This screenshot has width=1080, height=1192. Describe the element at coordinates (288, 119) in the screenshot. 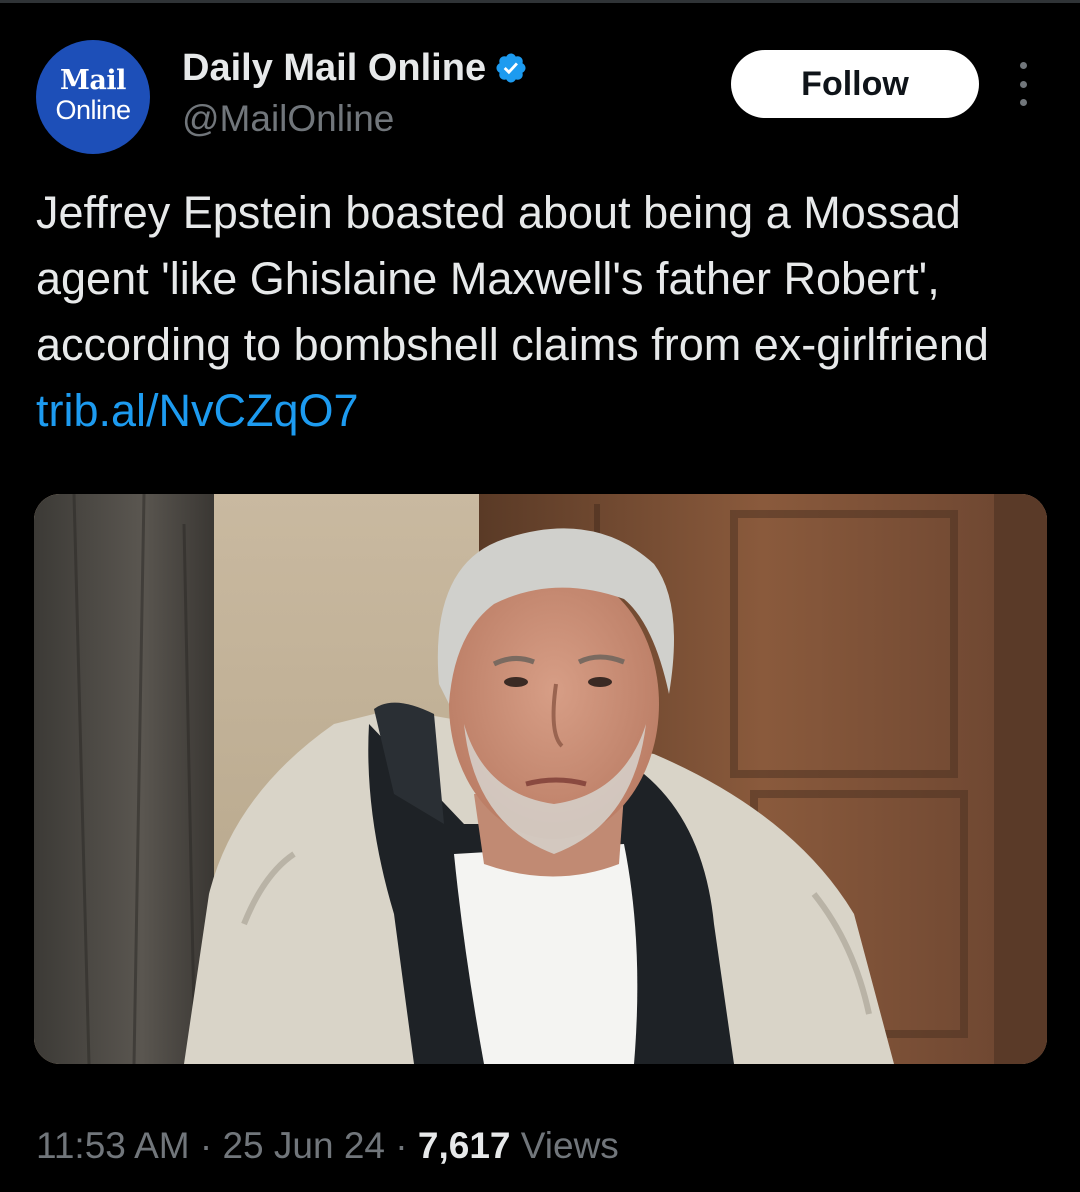

I see `author-handle: @MailOnline` at that location.